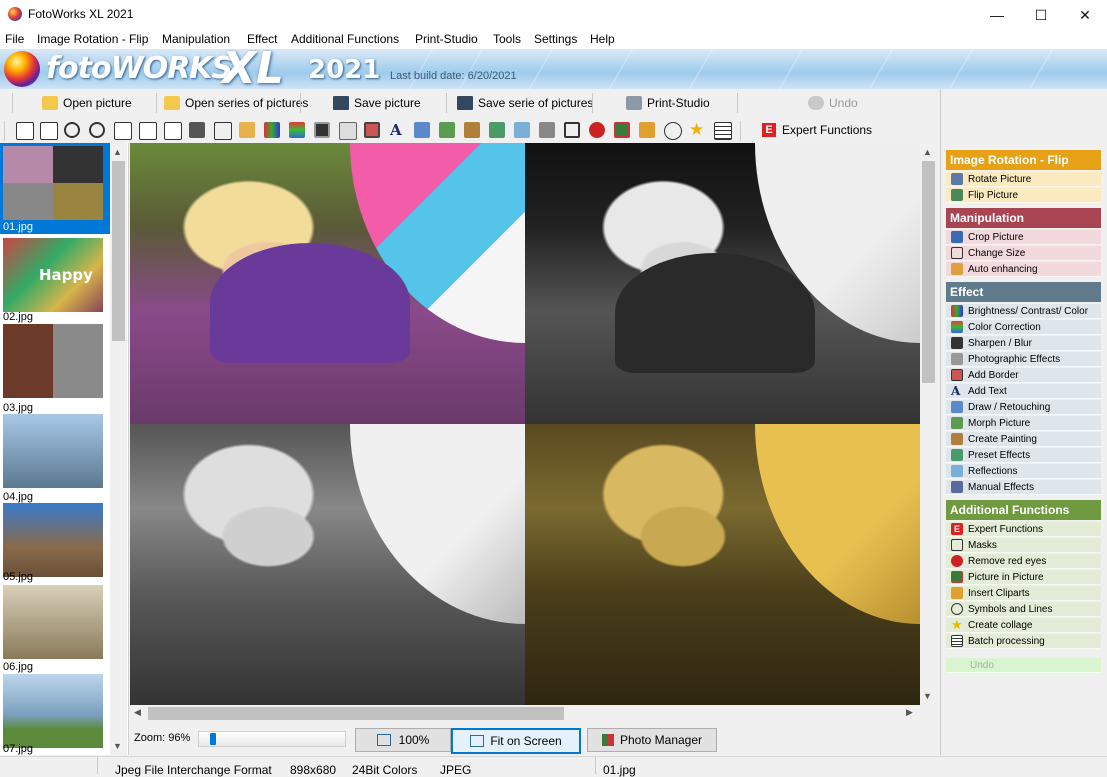 The height and width of the screenshot is (777, 1107). What do you see at coordinates (1023, 292) in the screenshot?
I see `section-effect: Effect` at bounding box center [1023, 292].